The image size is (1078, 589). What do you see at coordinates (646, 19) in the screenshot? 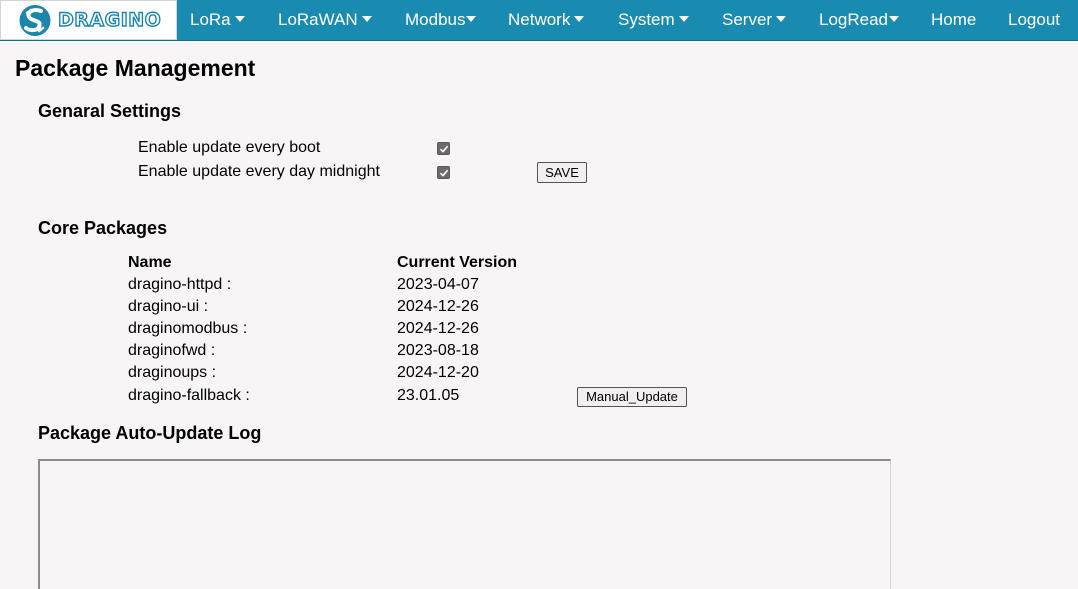
I see `nav-system-label: System` at bounding box center [646, 19].